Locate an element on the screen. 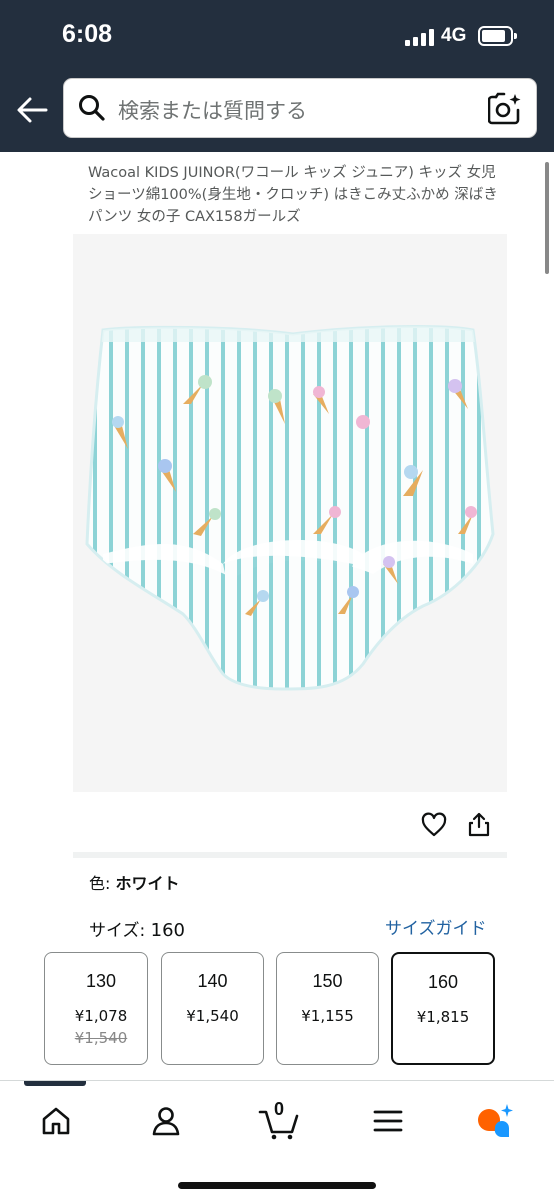 The height and width of the screenshot is (1199, 554). nav-cart: 0 is located at coordinates (279, 1118).